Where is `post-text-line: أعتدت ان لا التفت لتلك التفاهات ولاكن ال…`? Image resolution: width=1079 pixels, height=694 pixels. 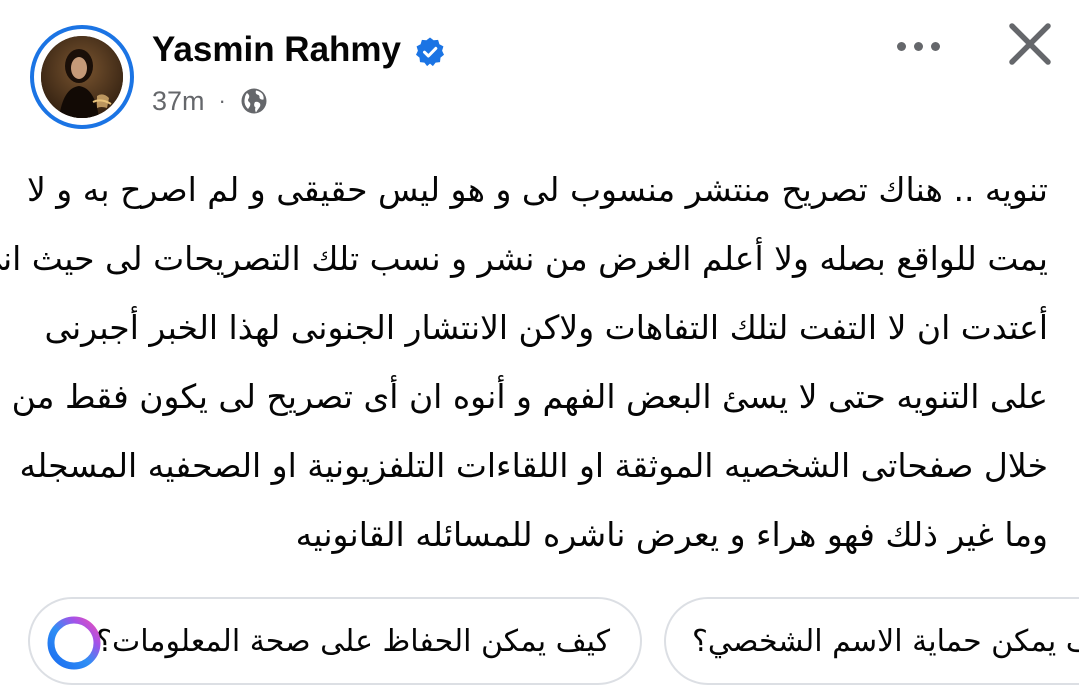 post-text-line: أعتدت ان لا التفت لتلك التفاهات ولاكن ال… is located at coordinates (546, 327).